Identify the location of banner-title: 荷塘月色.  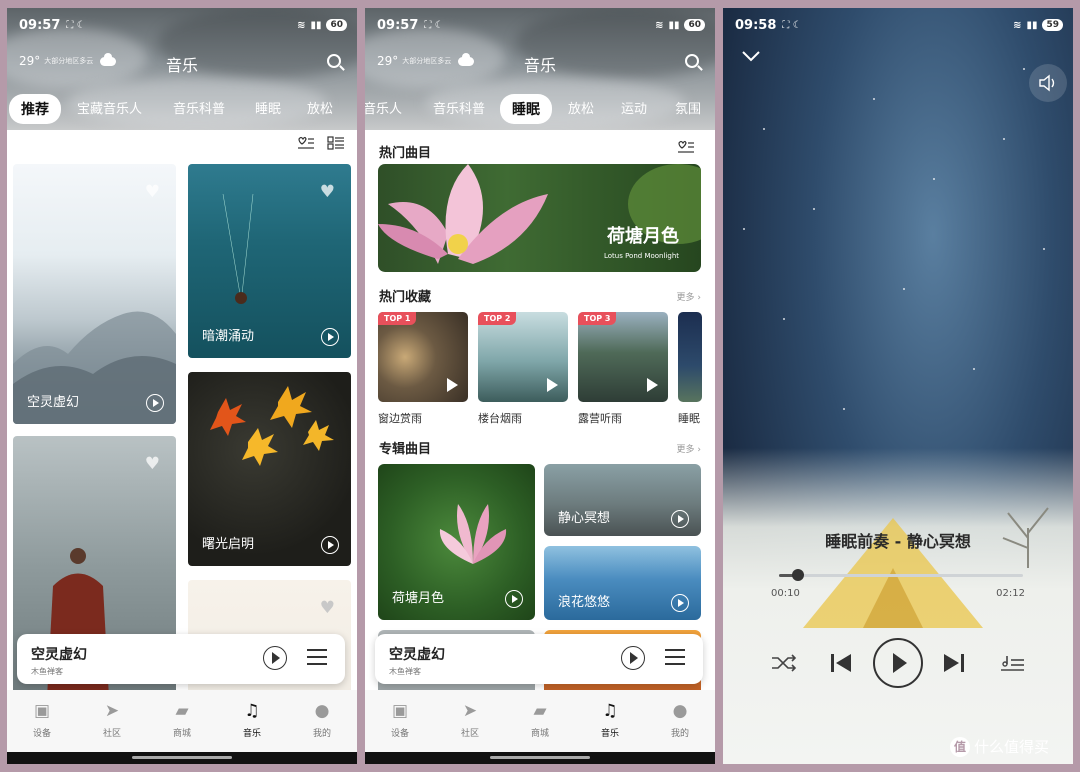
(643, 236).